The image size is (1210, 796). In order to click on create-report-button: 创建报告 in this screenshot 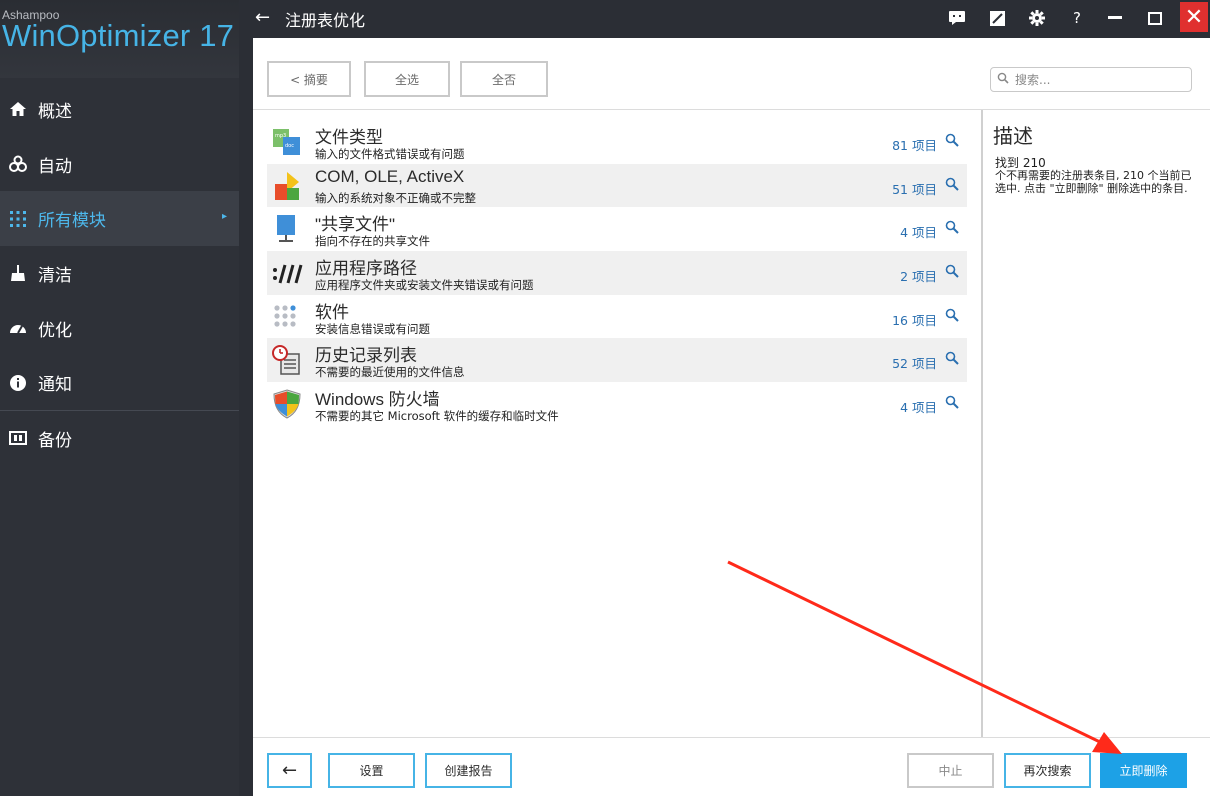, I will do `click(468, 770)`.